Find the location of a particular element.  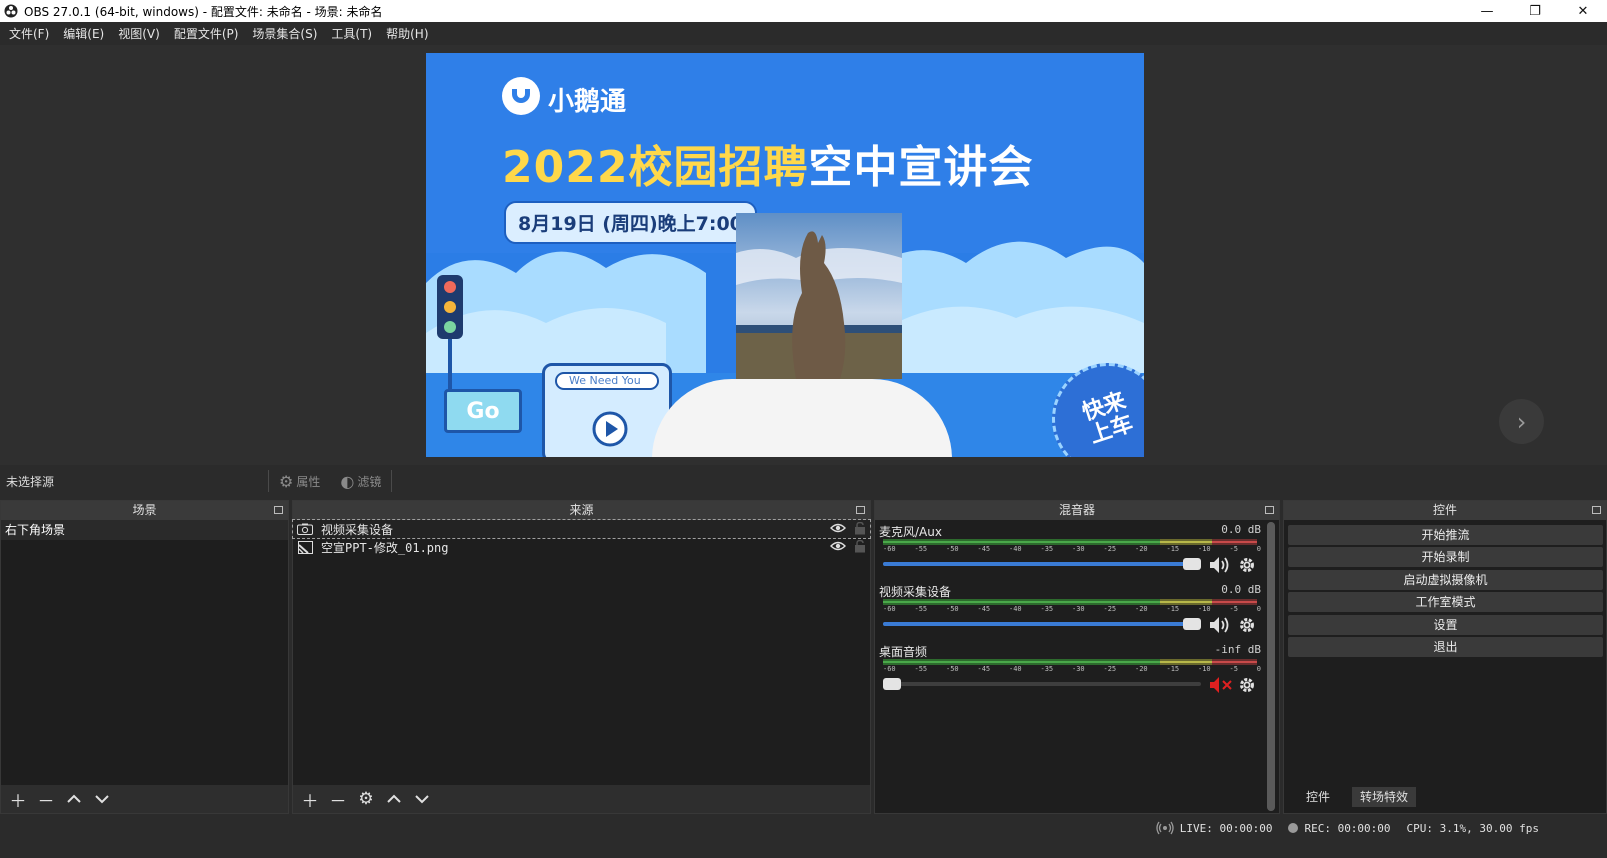

source-name: 视频采集设备 is located at coordinates (357, 529).